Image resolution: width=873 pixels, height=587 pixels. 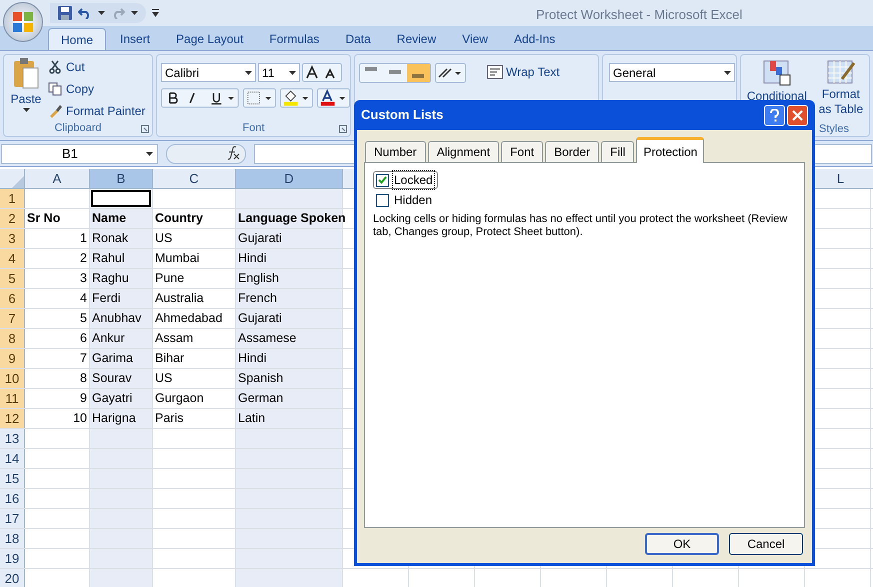 What do you see at coordinates (12, 298) in the screenshot?
I see `row-header: 6` at bounding box center [12, 298].